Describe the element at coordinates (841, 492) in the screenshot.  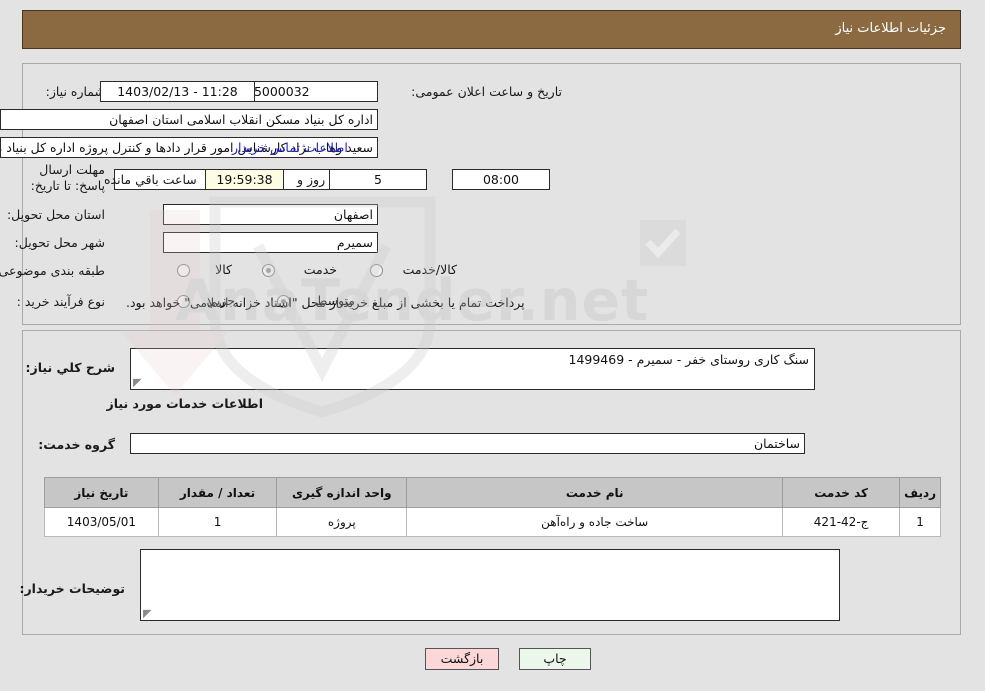
I see `col-code: کد خدمت` at that location.